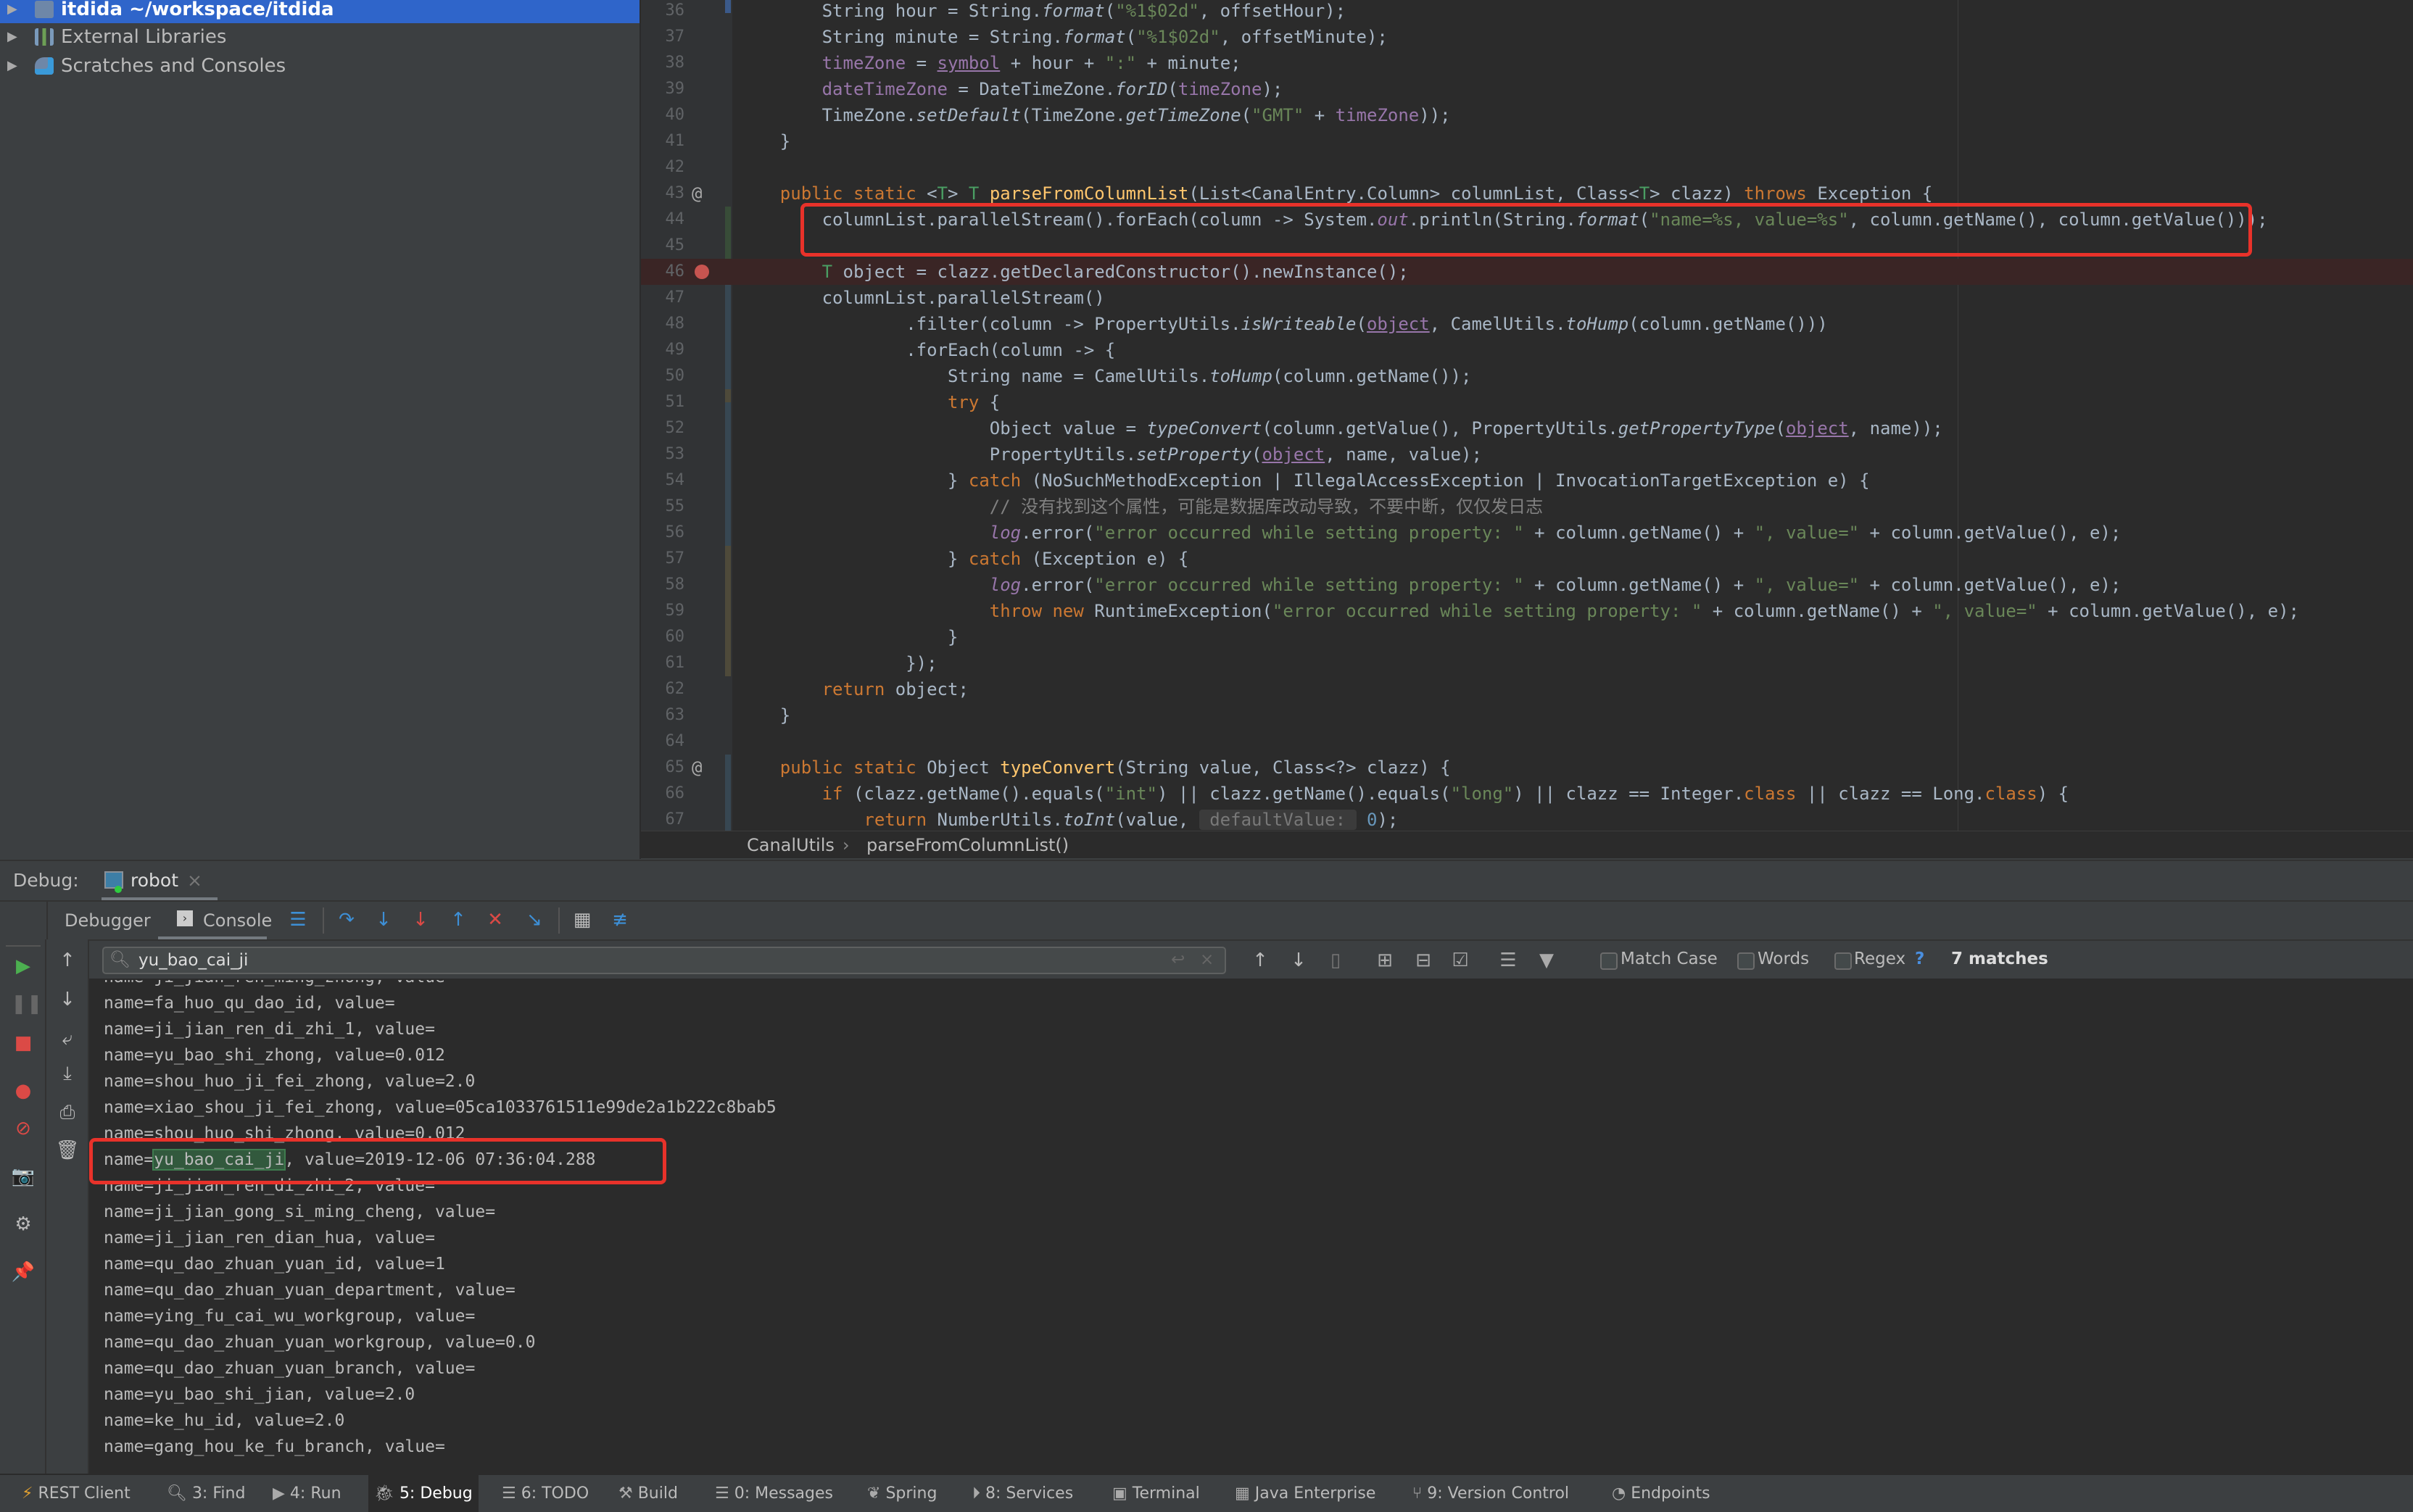  What do you see at coordinates (649, 1493) in the screenshot?
I see `tool-window-button: ⚒ Build` at bounding box center [649, 1493].